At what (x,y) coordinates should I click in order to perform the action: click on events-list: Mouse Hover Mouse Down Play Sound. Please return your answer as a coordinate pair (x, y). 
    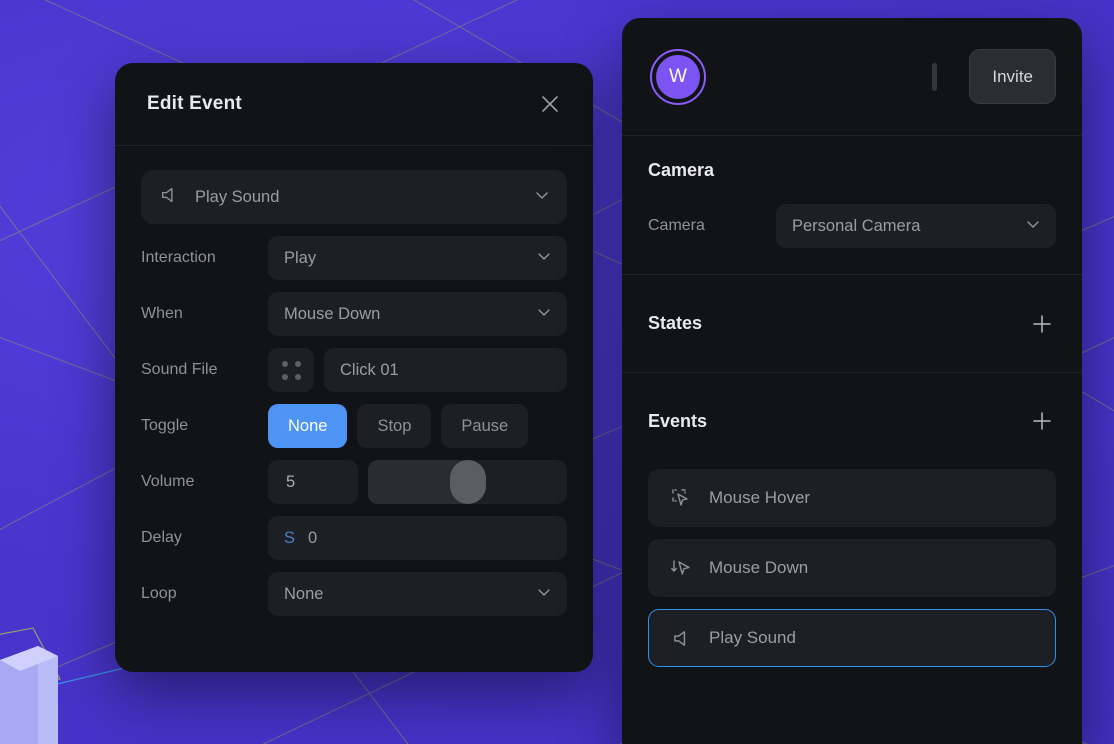
    Looking at the image, I should click on (852, 581).